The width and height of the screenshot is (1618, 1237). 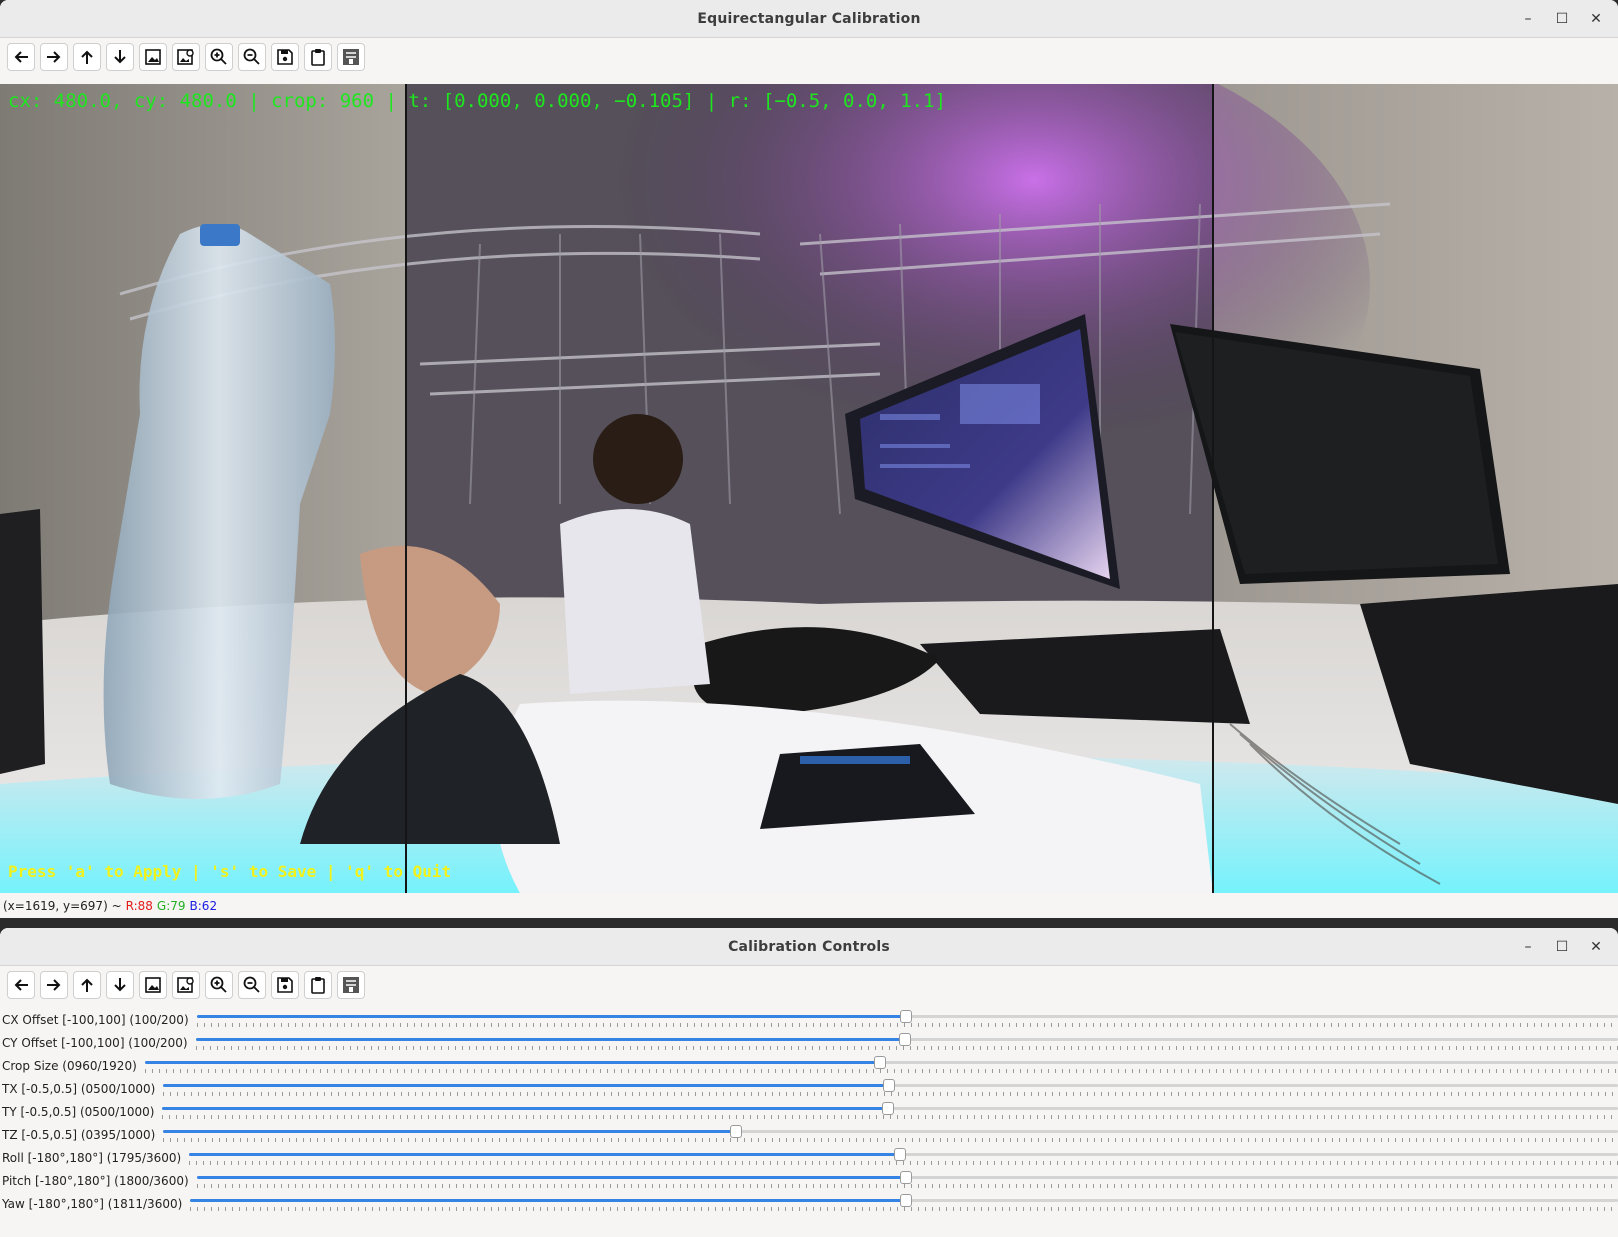 I want to click on slider-row: Roll [-180°,180°] (1795/3600), so click(x=809, y=1157).